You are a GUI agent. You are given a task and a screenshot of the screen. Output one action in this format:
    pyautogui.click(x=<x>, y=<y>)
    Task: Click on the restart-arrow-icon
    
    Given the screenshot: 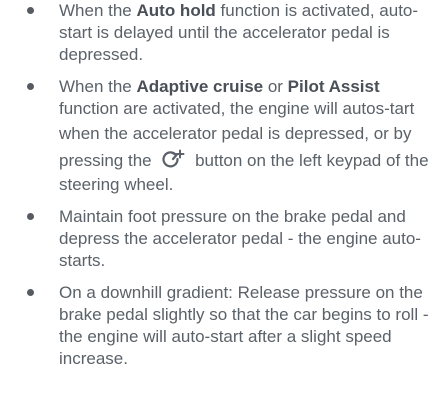 What is the action you would take?
    pyautogui.click(x=173, y=160)
    